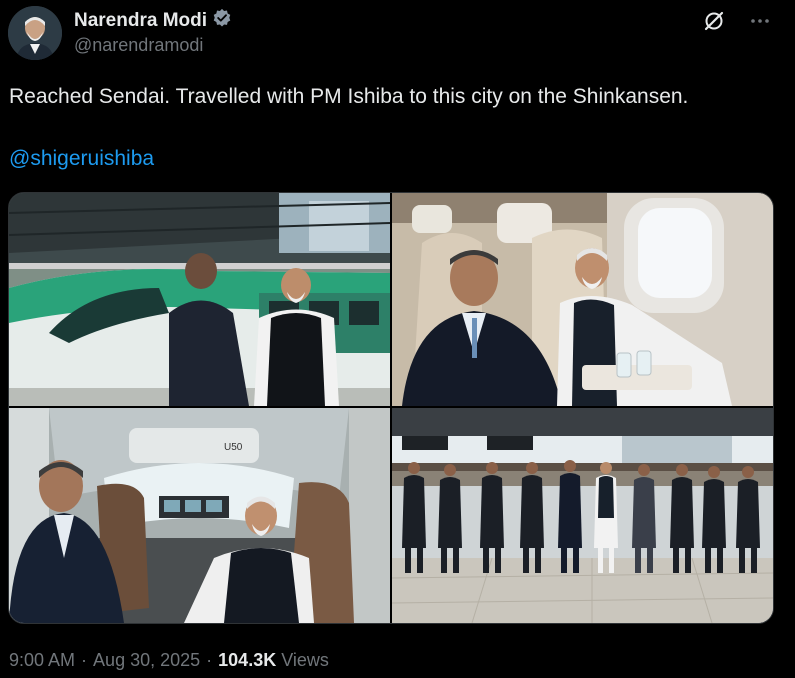 The width and height of the screenshot is (795, 678). I want to click on avatar-image, so click(35, 33).